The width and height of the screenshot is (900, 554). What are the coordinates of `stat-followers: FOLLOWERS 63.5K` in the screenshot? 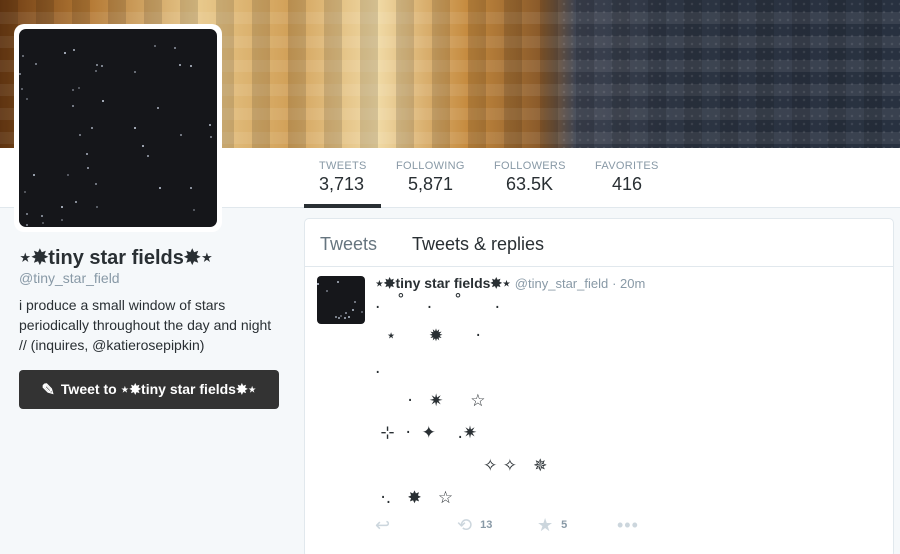 It's located at (530, 177).